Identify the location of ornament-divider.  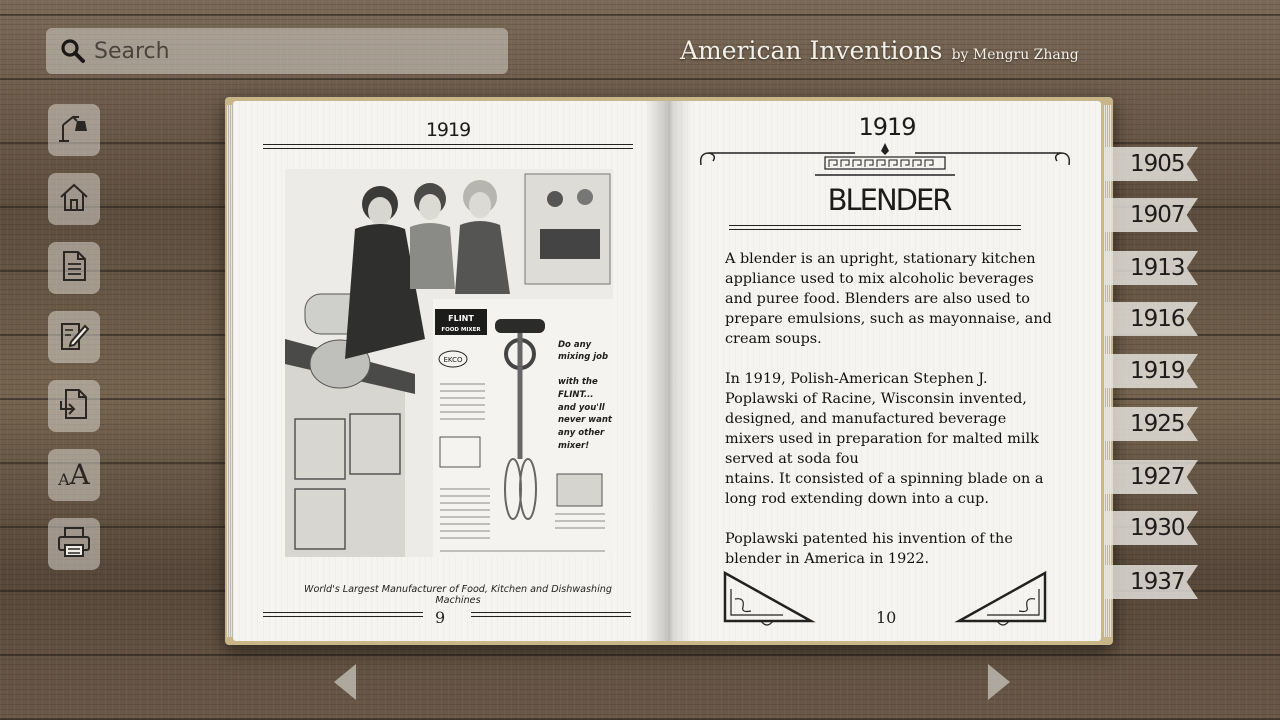
(885, 159).